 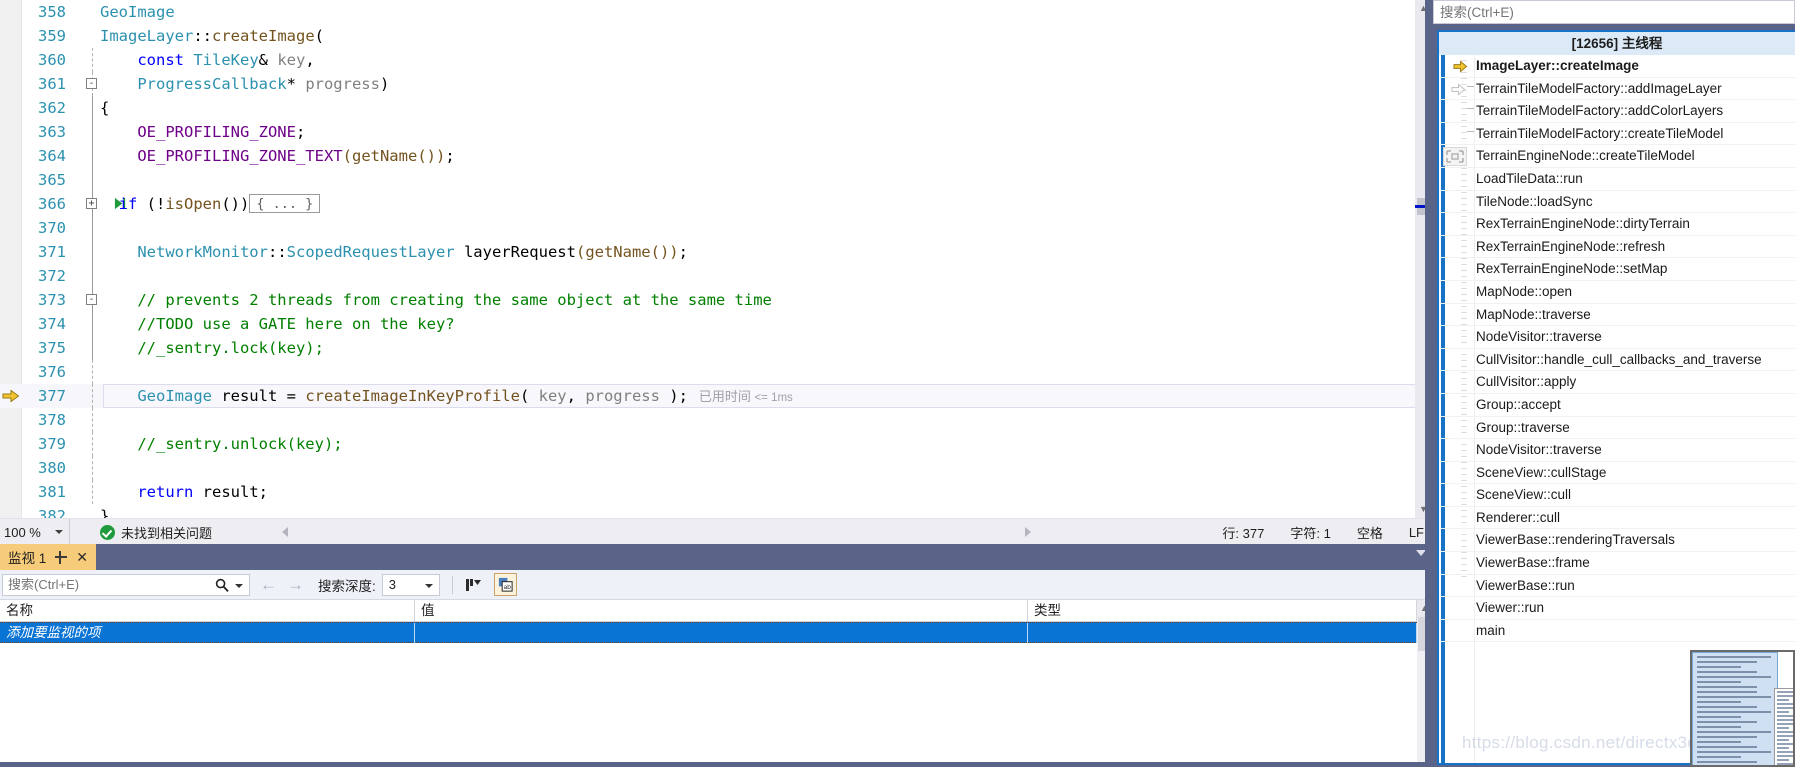 What do you see at coordinates (207, 633) in the screenshot?
I see `watch-cell: 添加要监视的项` at bounding box center [207, 633].